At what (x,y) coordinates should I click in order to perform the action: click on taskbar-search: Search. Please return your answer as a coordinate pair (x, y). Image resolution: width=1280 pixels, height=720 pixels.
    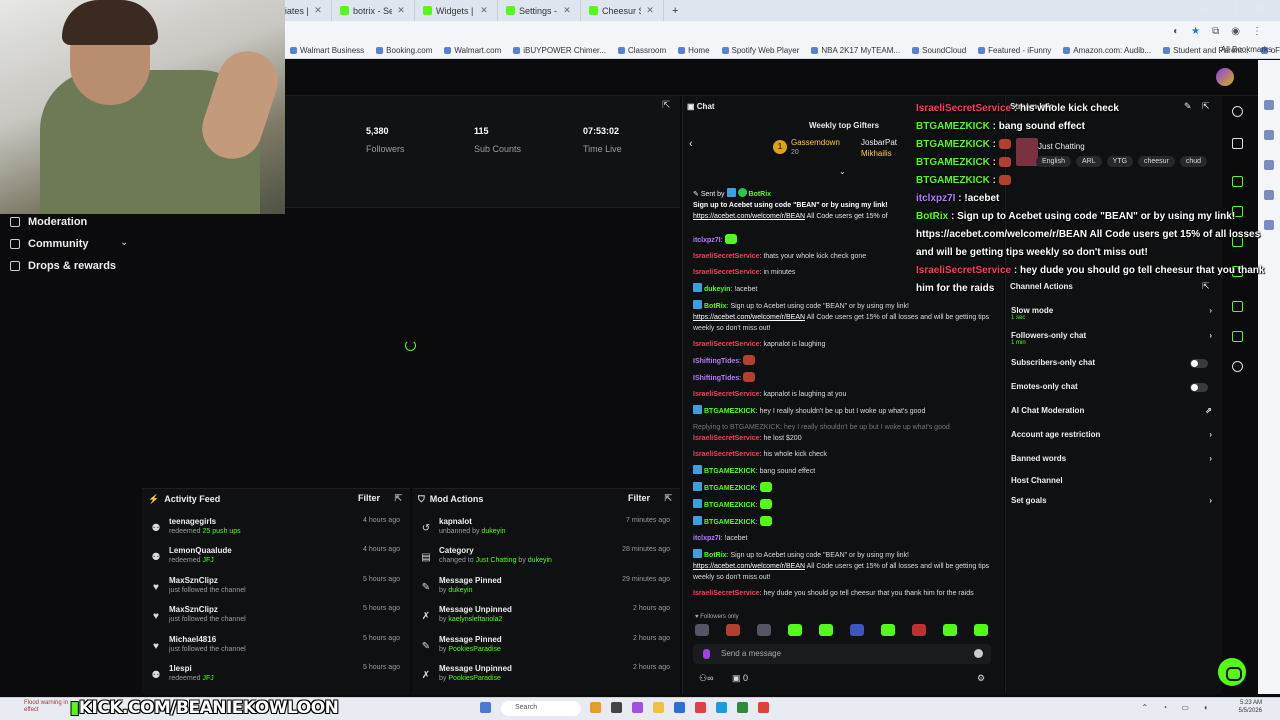
    Looking at the image, I should click on (541, 708).